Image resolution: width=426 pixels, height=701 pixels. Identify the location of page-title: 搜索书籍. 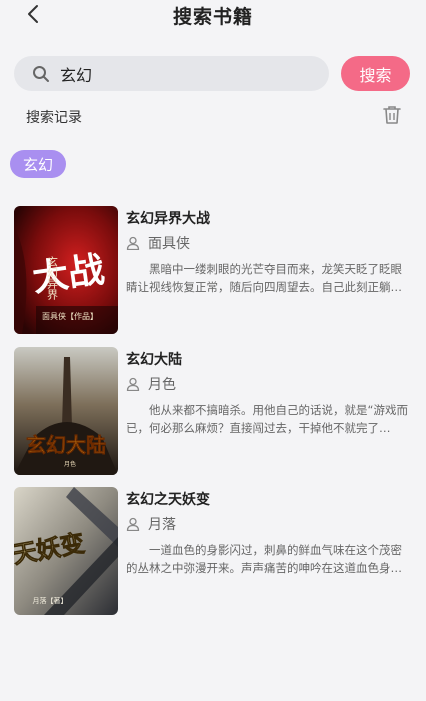
(212, 17).